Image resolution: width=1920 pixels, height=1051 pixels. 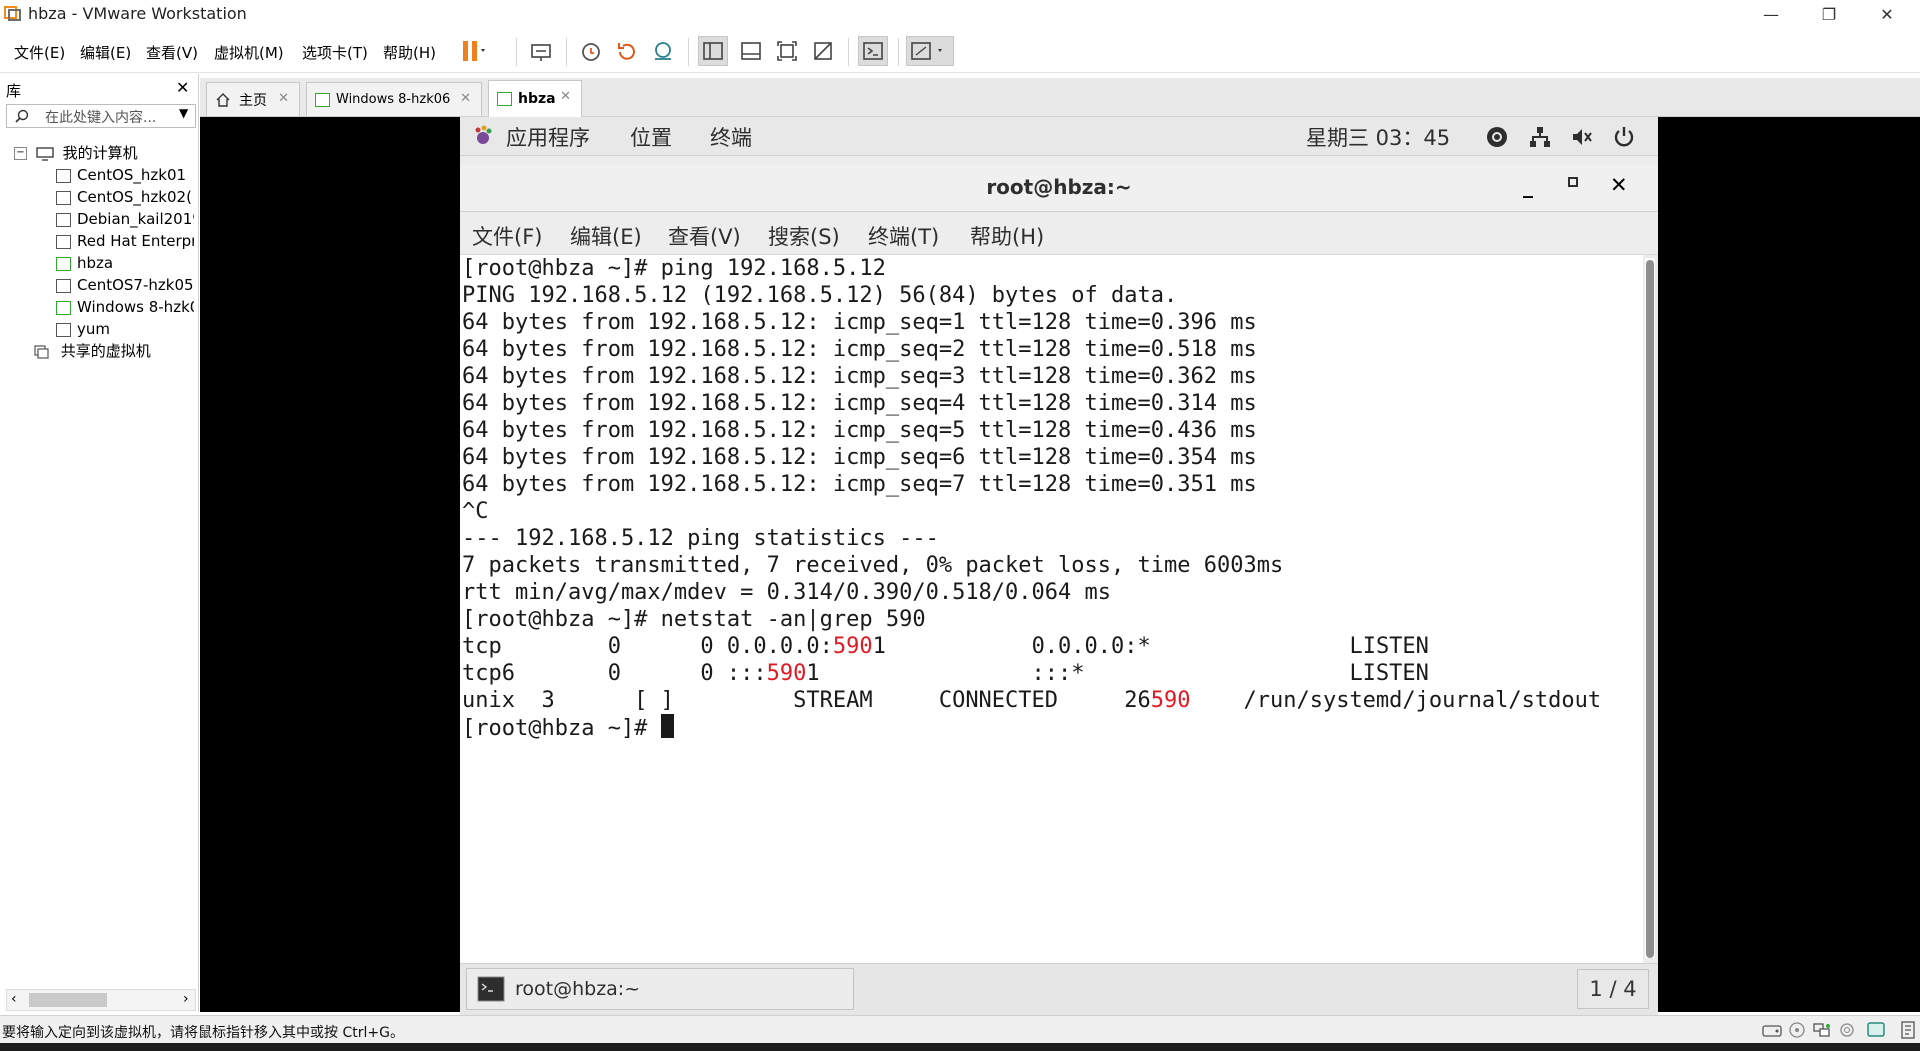 I want to click on menu-edit: 编辑(E), so click(x=105, y=52).